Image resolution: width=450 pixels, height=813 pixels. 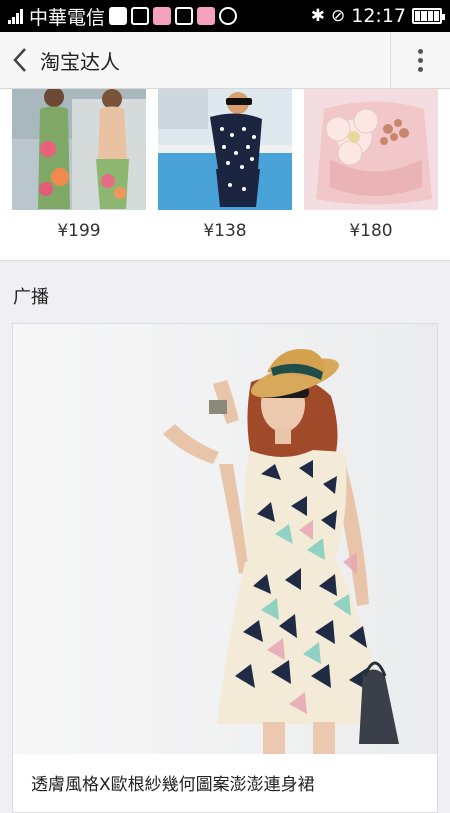 I want to click on location-icon, so click(x=228, y=16).